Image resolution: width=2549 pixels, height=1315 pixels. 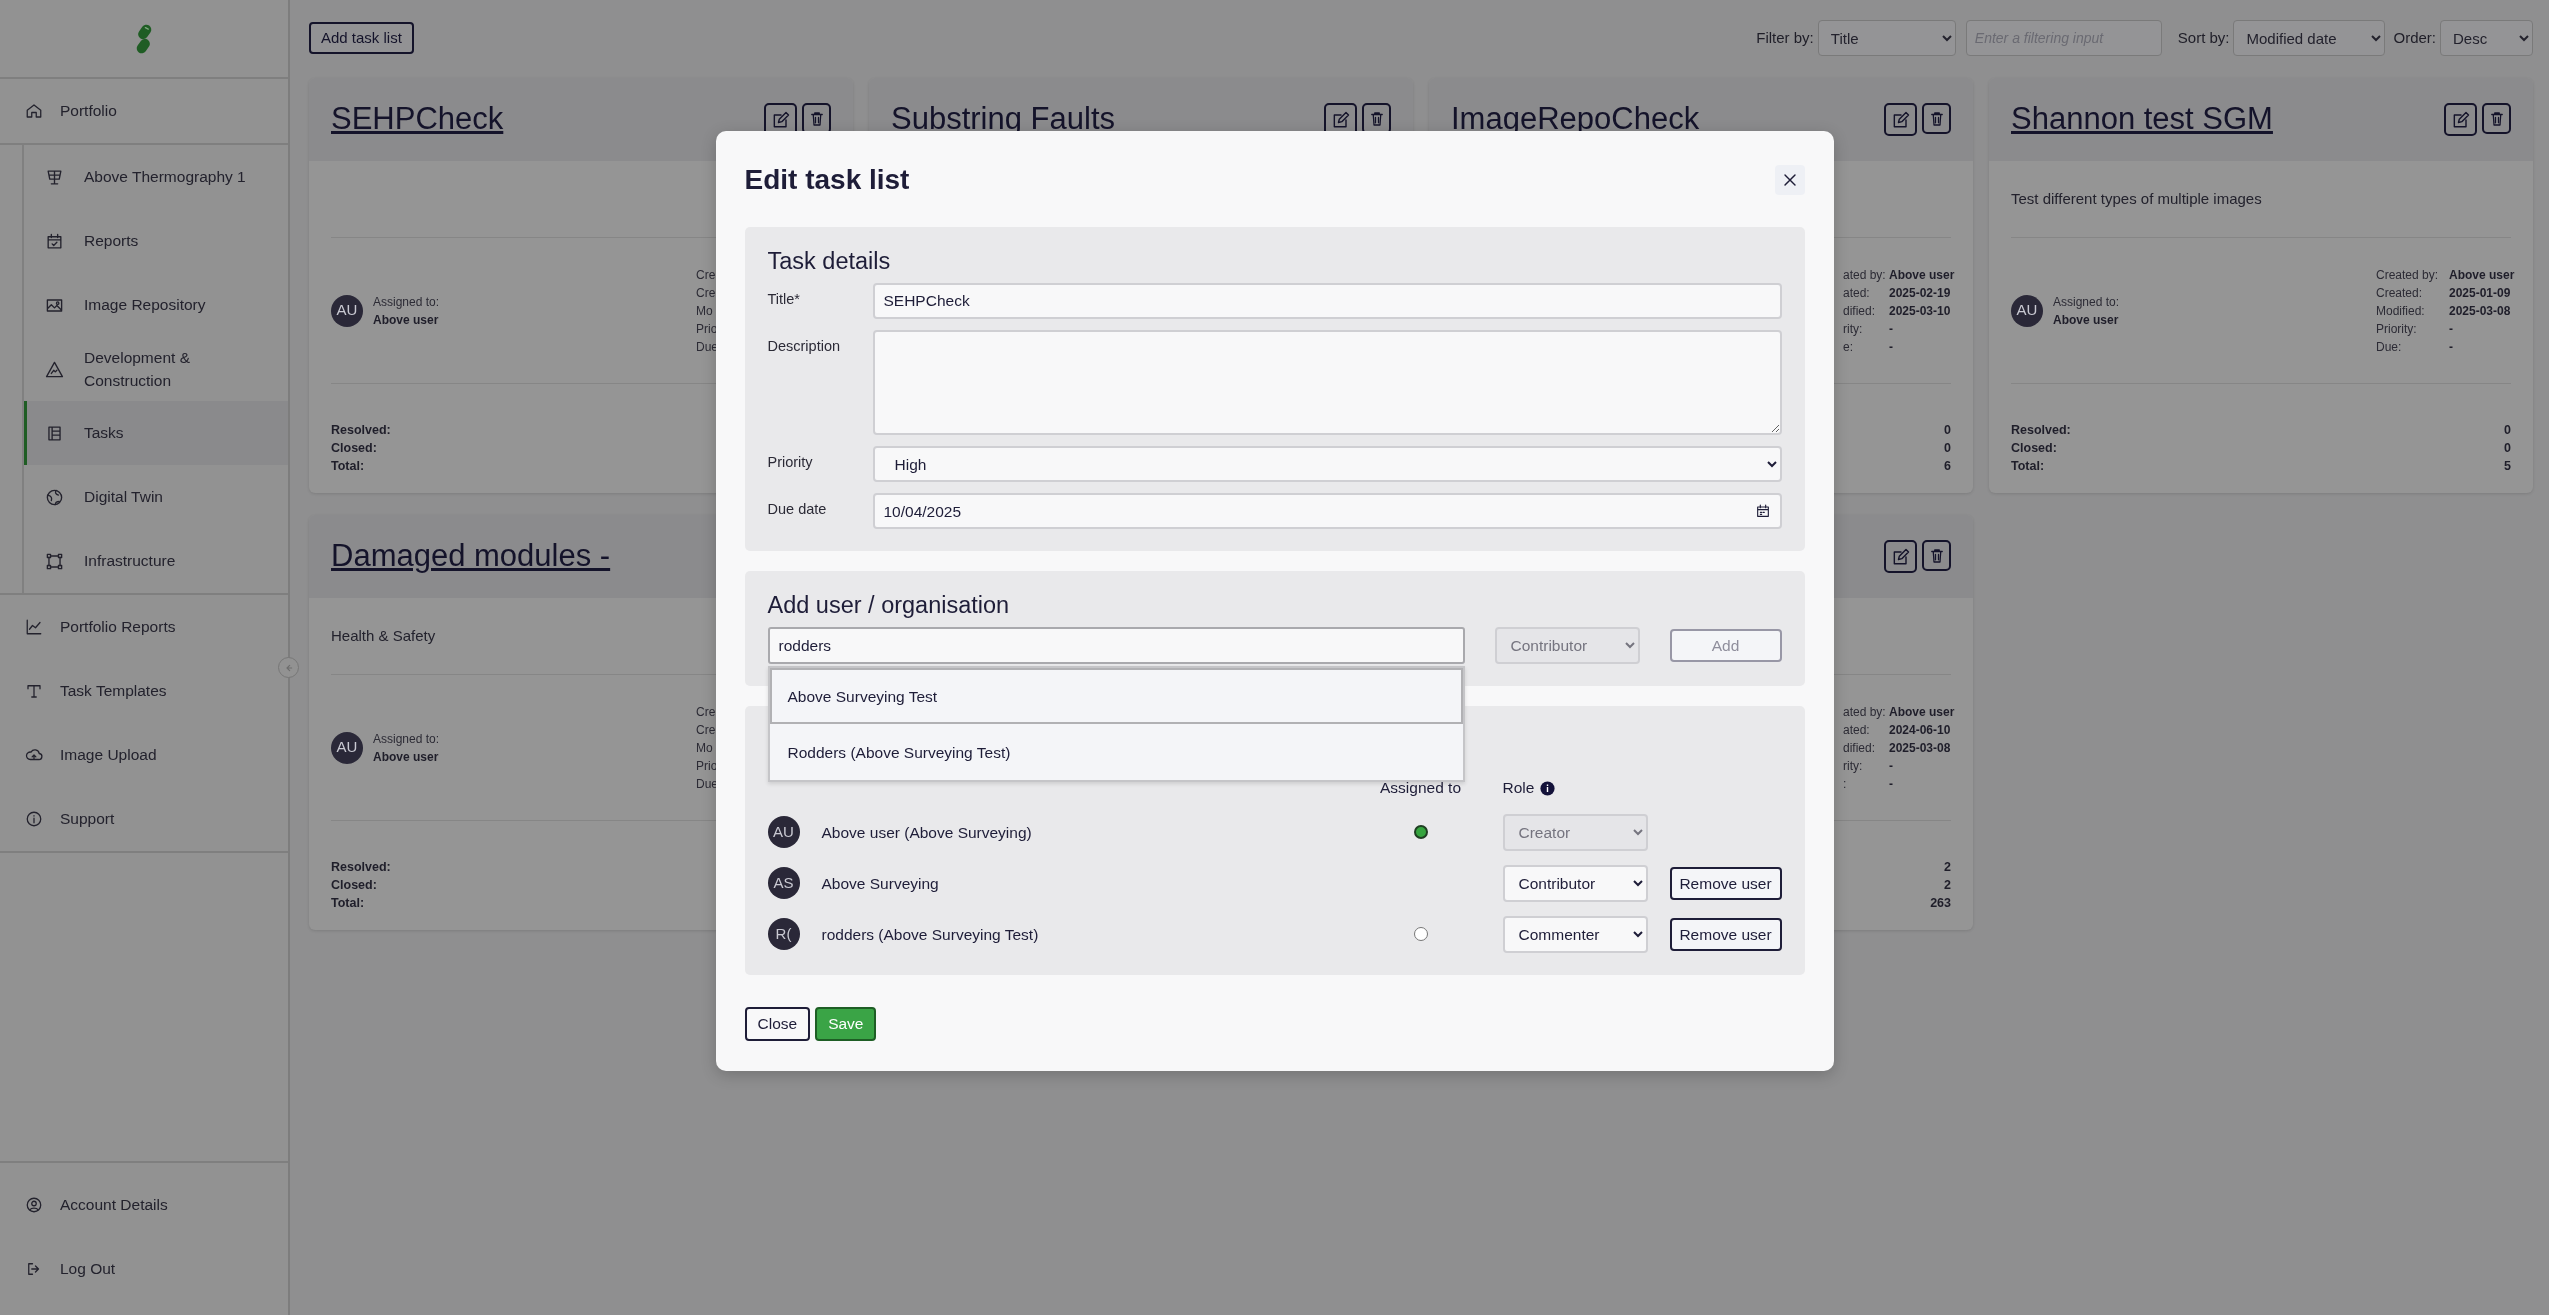 I want to click on meta-label: Created:, so click(x=2399, y=292).